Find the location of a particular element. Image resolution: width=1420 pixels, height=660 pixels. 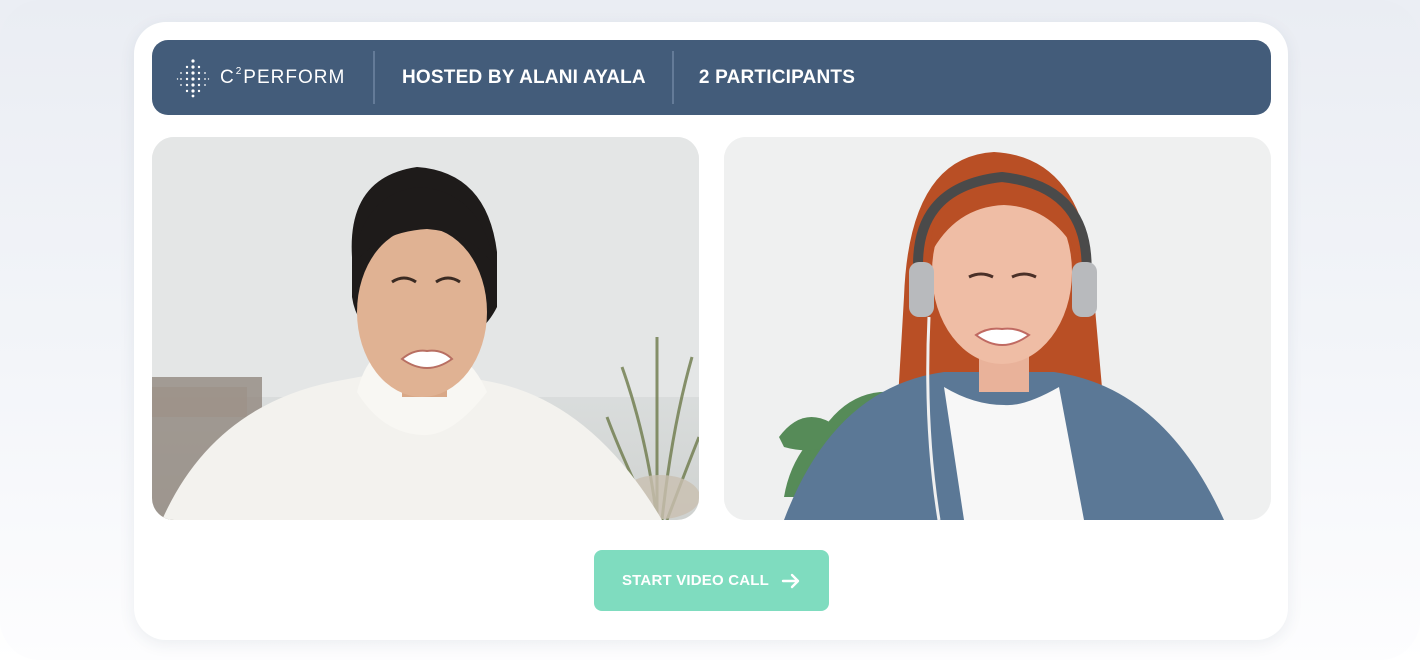

brand-name: C 2 PERFORM is located at coordinates (283, 77).